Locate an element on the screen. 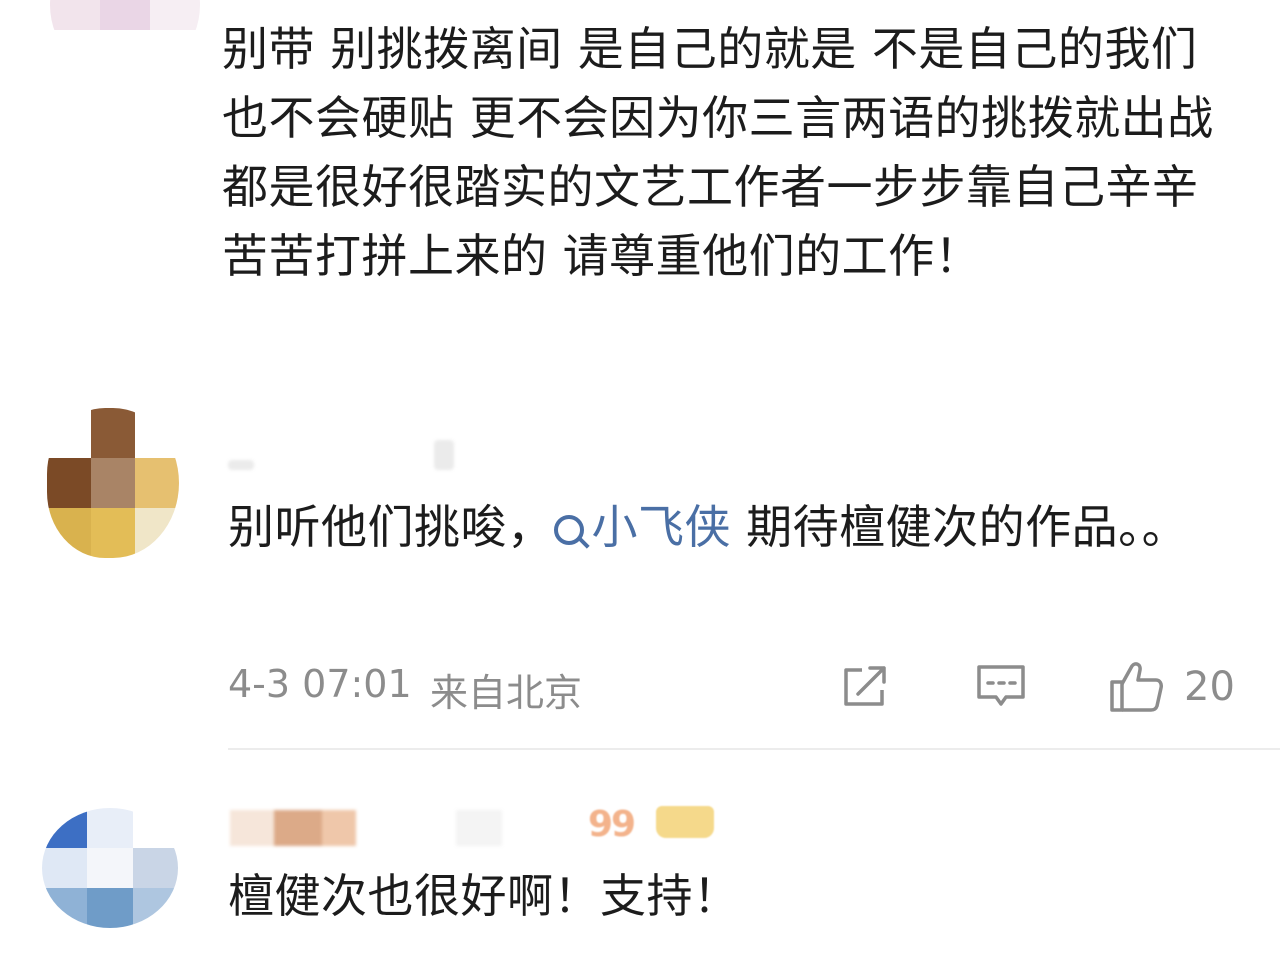 The height and width of the screenshot is (965, 1280). comment-button is located at coordinates (1001, 687).